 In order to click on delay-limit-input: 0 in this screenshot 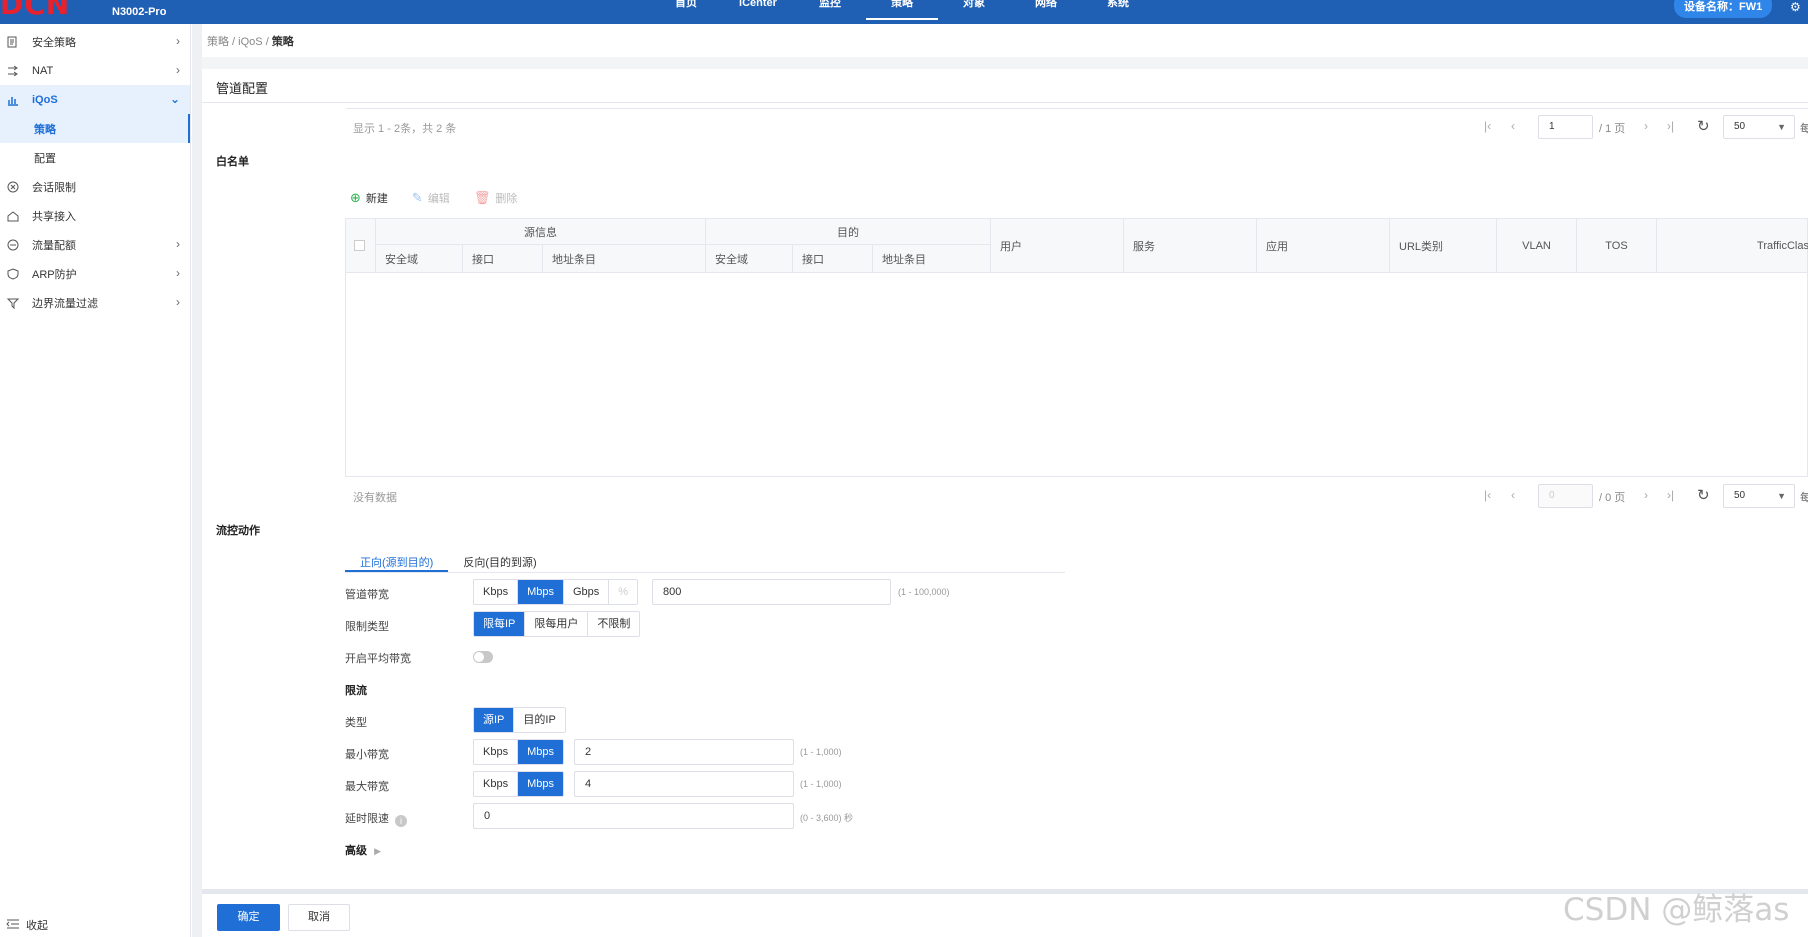, I will do `click(633, 816)`.